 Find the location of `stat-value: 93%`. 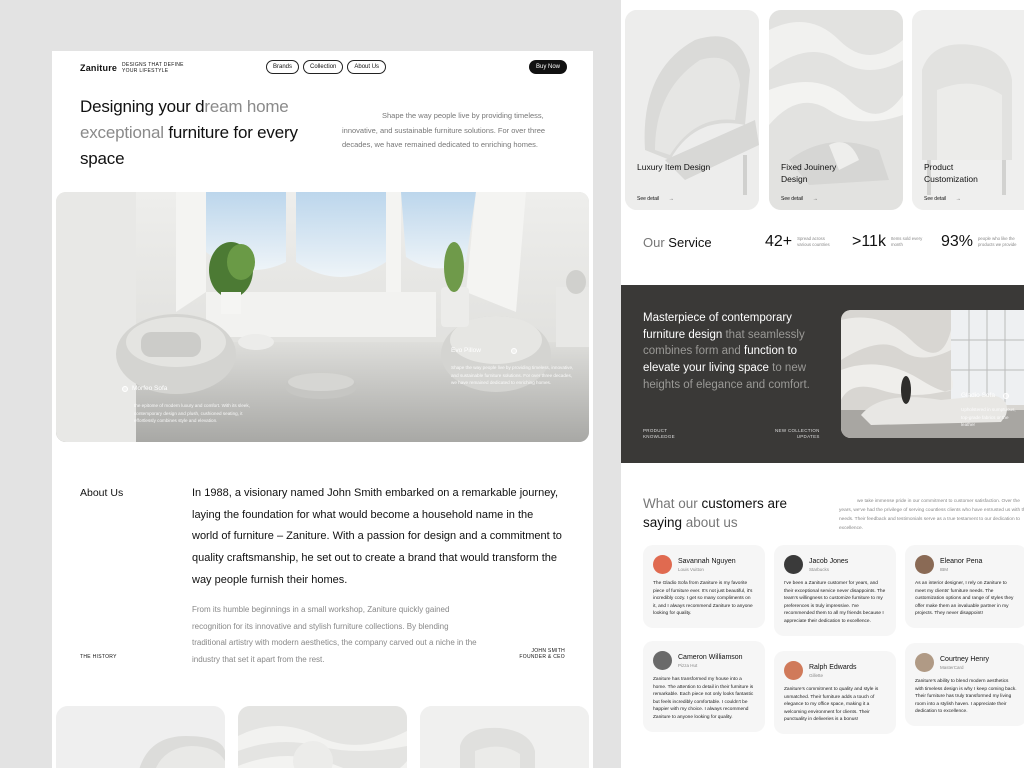

stat-value: 93% is located at coordinates (957, 241).